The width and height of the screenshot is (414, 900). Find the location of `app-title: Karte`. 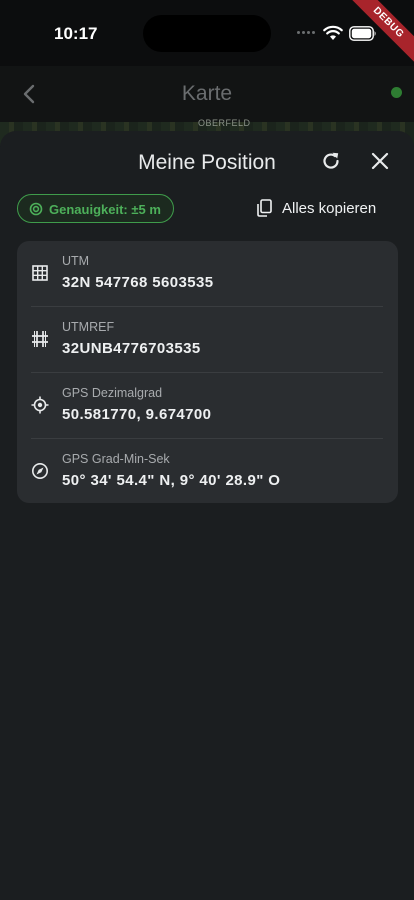

app-title: Karte is located at coordinates (207, 93).